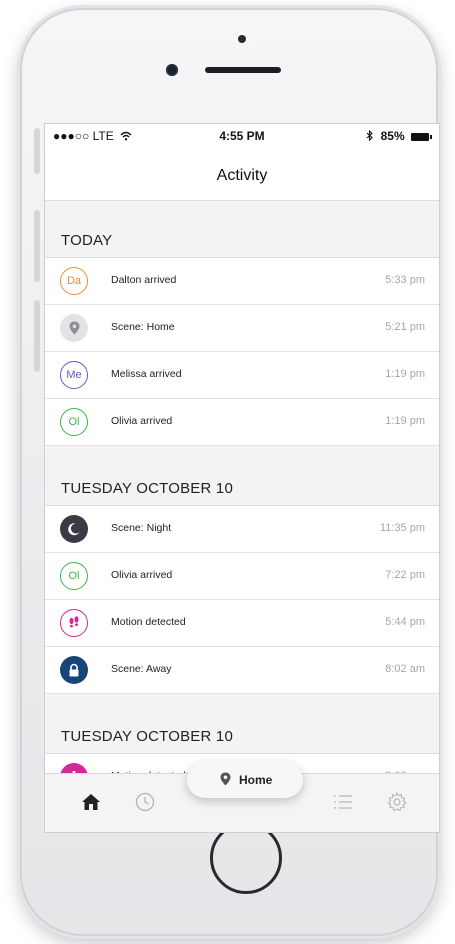 The width and height of the screenshot is (455, 944). What do you see at coordinates (37, 336) in the screenshot?
I see `volume-down-button` at bounding box center [37, 336].